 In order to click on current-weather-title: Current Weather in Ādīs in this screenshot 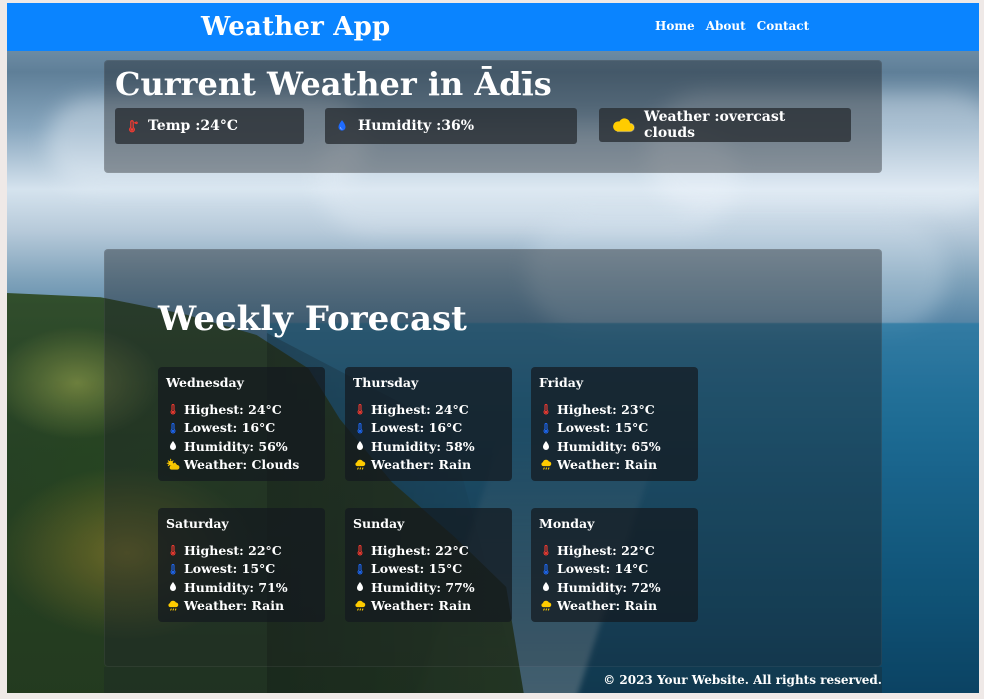, I will do `click(333, 84)`.